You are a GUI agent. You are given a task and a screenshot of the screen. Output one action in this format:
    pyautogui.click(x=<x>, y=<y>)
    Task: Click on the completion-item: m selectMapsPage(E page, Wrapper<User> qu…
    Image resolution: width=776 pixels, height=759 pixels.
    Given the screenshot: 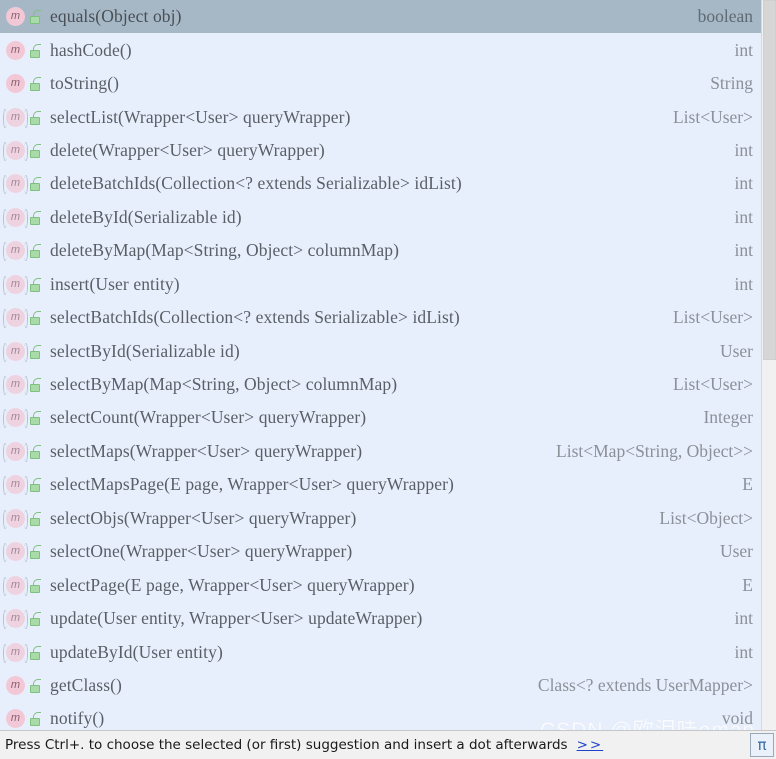 What is the action you would take?
    pyautogui.click(x=380, y=485)
    